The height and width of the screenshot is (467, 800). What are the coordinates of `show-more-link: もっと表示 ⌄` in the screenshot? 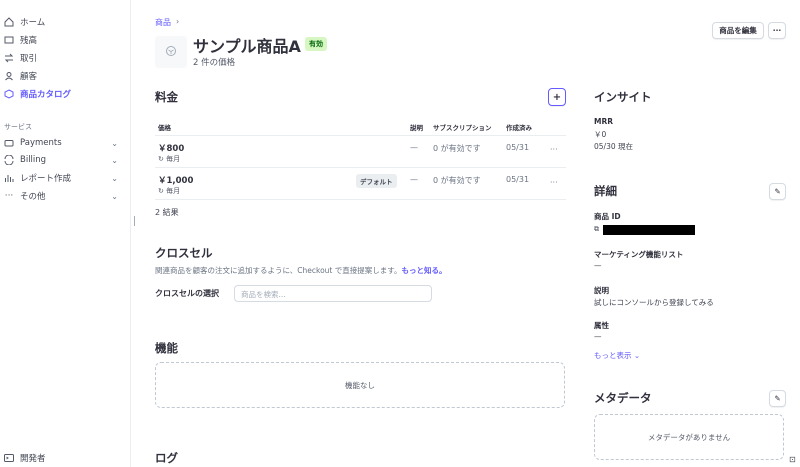 It's located at (617, 355).